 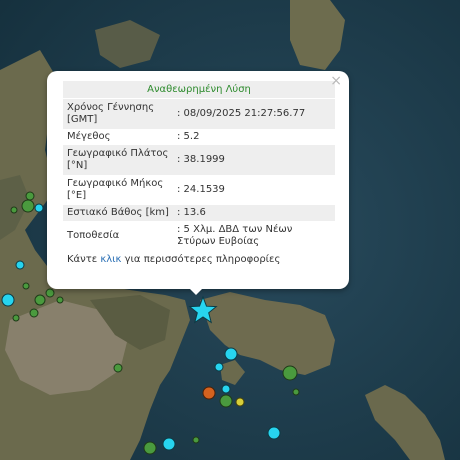 I want to click on popup-header: Αναθεωρημένη Λύση, so click(x=199, y=89).